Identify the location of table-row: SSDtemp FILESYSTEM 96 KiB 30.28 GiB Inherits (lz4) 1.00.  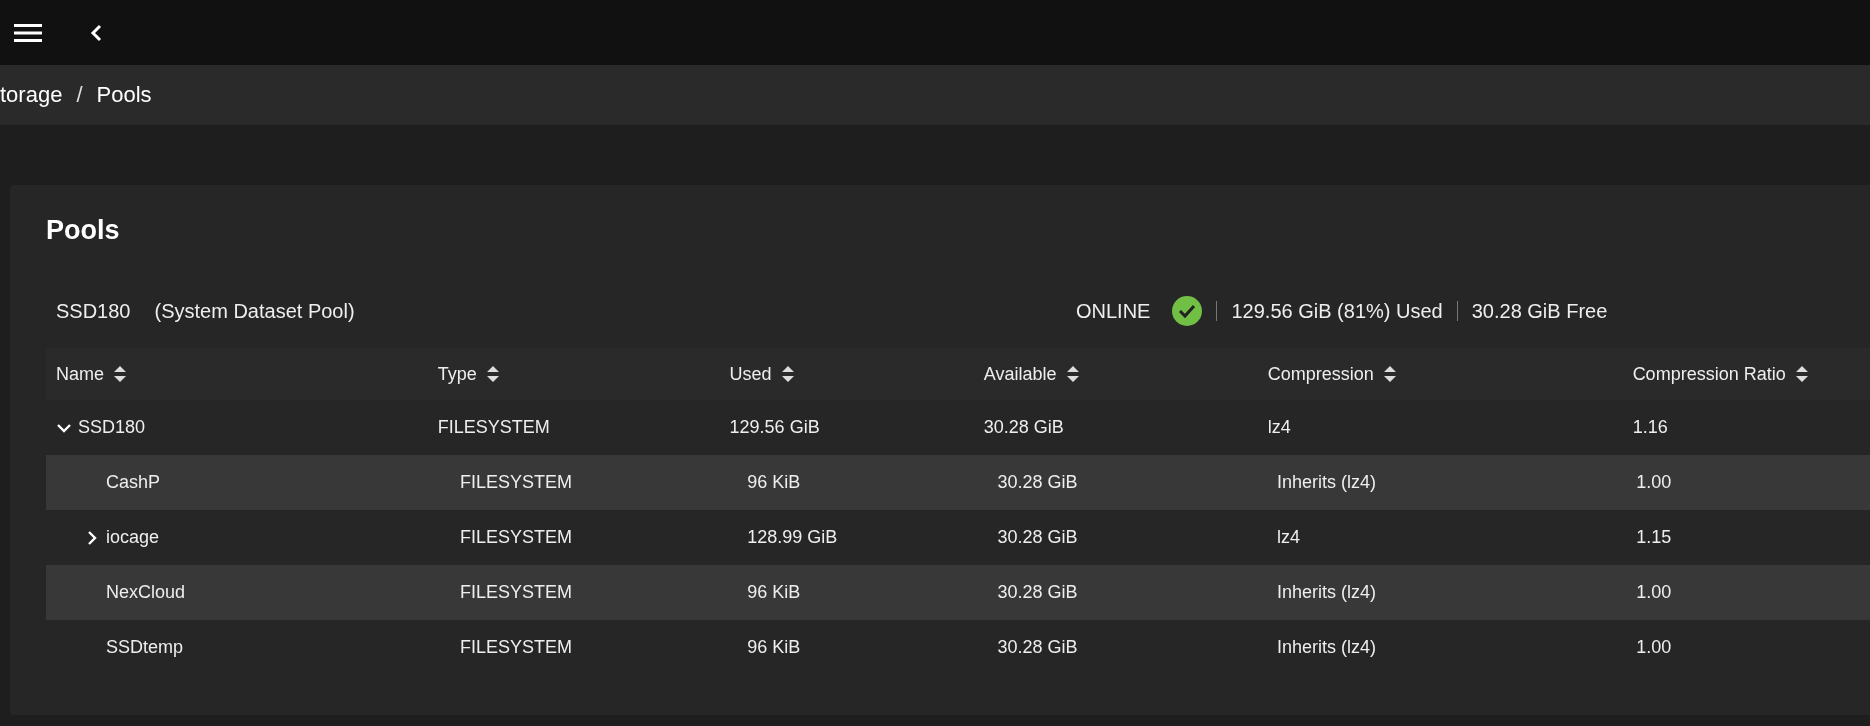
(958, 647).